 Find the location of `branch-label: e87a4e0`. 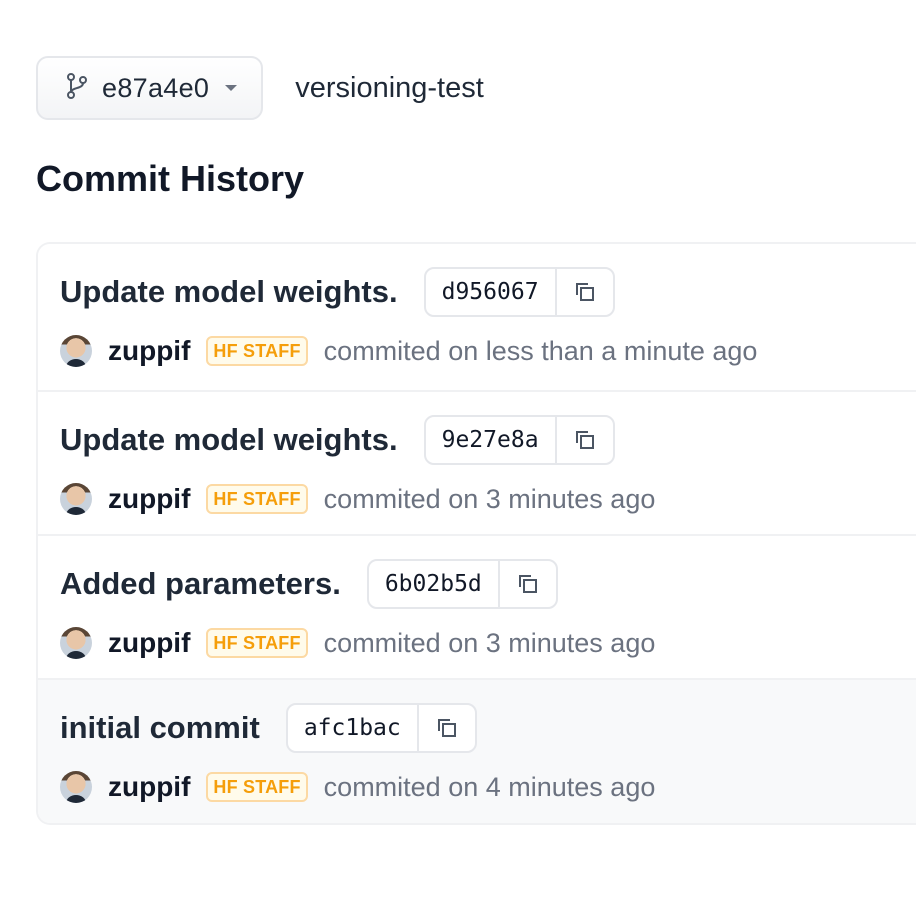

branch-label: e87a4e0 is located at coordinates (156, 87).